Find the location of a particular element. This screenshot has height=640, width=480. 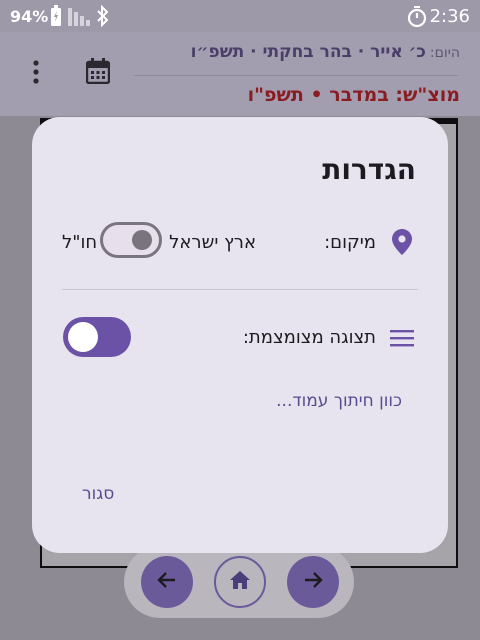

today-value: כ׳ אייר · בהר בחקתי · תשפ״ו is located at coordinates (308, 52).